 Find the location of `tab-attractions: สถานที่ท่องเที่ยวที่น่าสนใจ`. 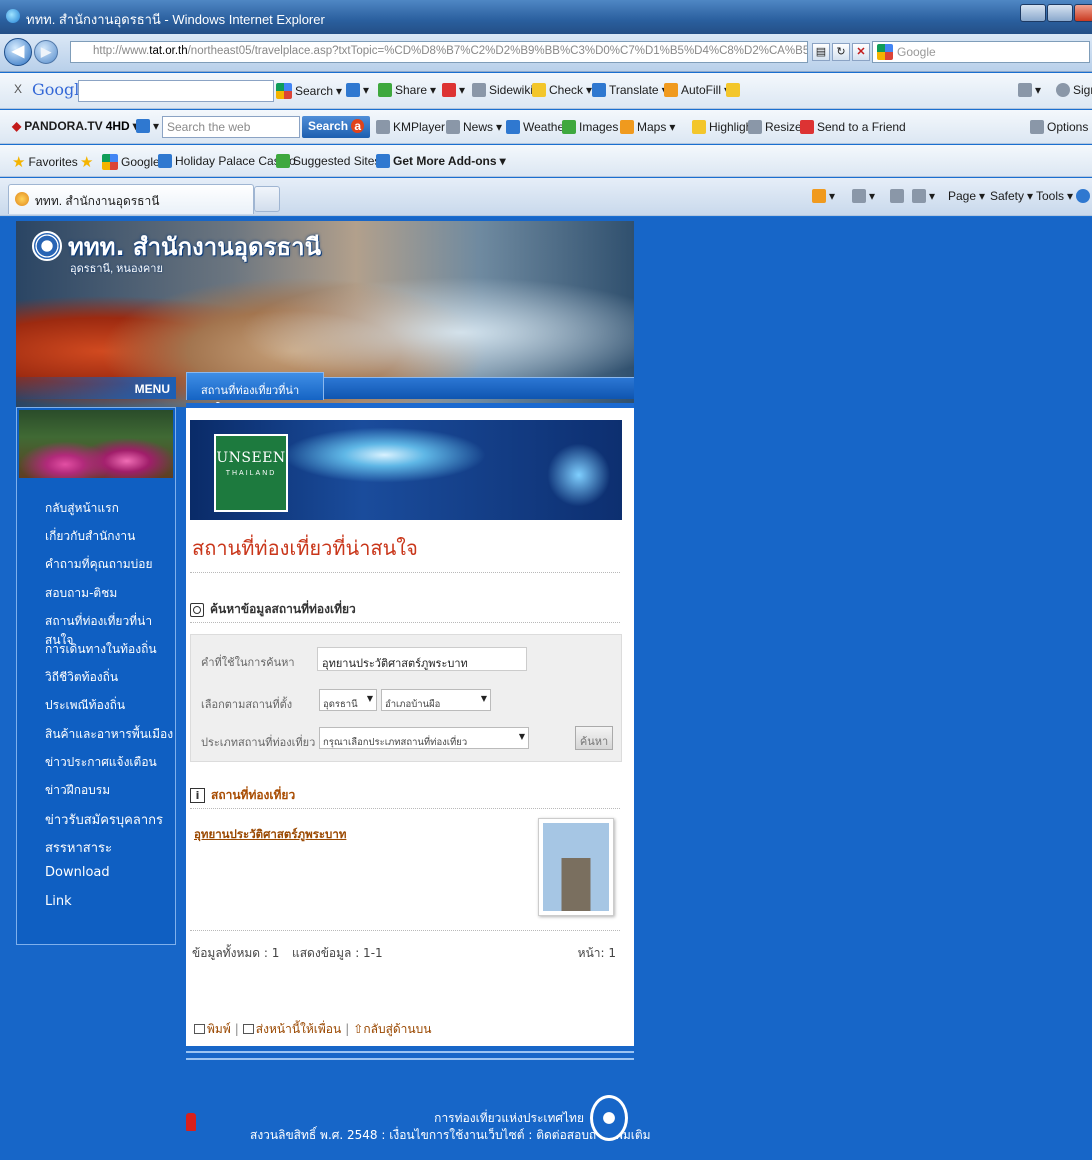

tab-attractions: สถานที่ท่องเที่ยวที่น่าสนใจ is located at coordinates (255, 393).